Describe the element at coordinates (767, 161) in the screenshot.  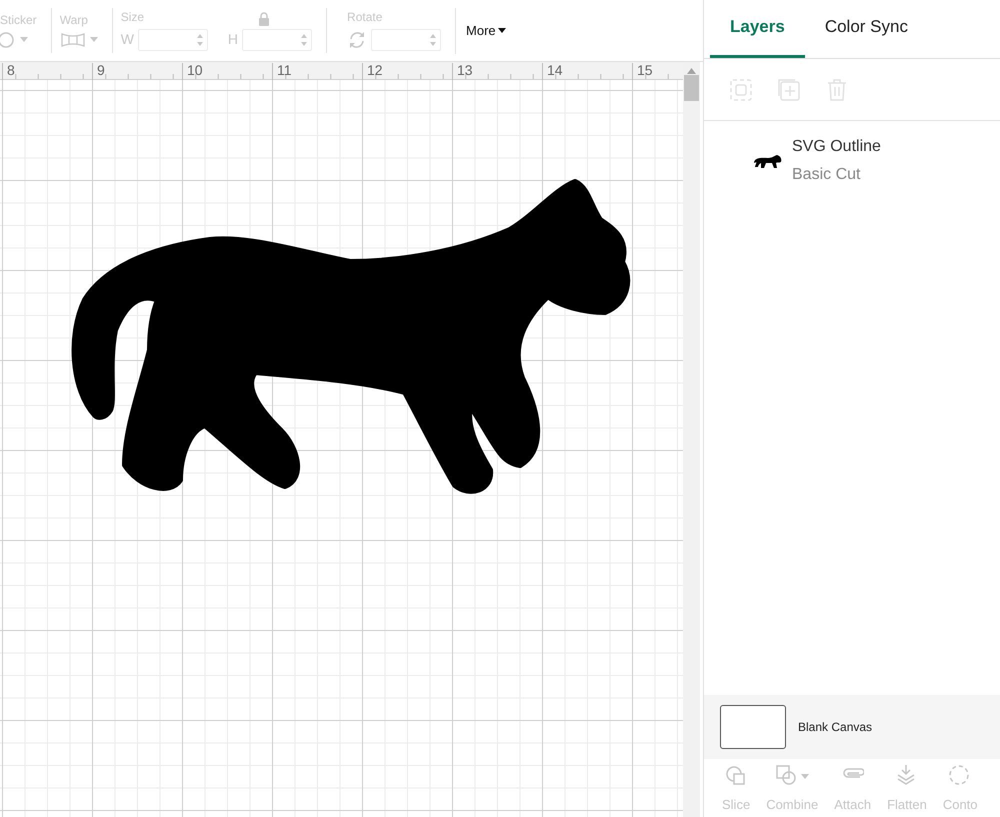
I see `cat-thumbnail-icon` at that location.